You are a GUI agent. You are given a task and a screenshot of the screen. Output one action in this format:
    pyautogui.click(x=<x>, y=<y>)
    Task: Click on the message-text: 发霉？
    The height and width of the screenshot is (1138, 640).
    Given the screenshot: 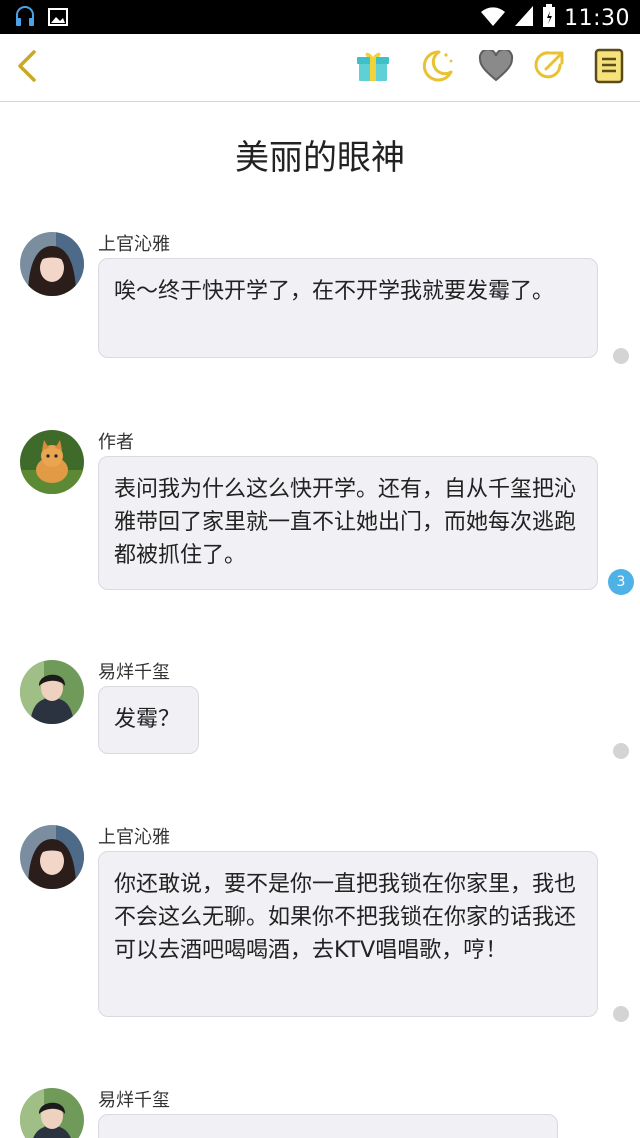 What is the action you would take?
    pyautogui.click(x=147, y=719)
    